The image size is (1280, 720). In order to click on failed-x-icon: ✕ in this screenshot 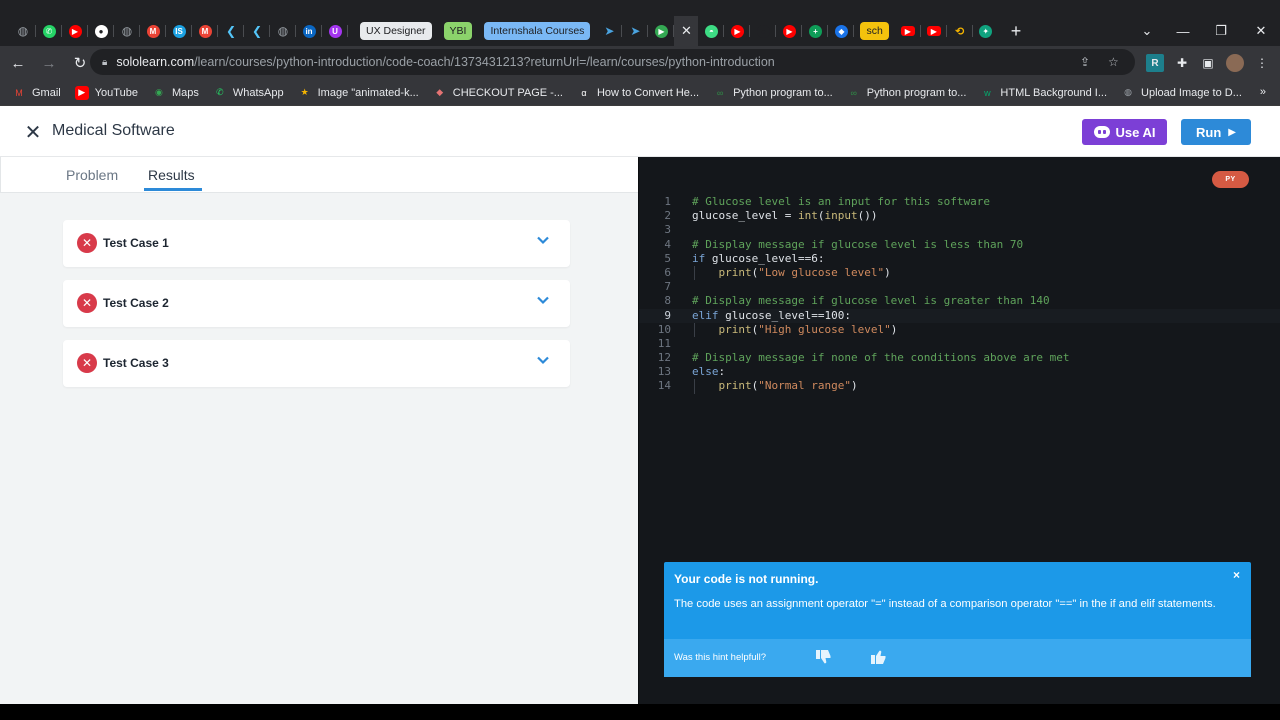, I will do `click(87, 243)`.